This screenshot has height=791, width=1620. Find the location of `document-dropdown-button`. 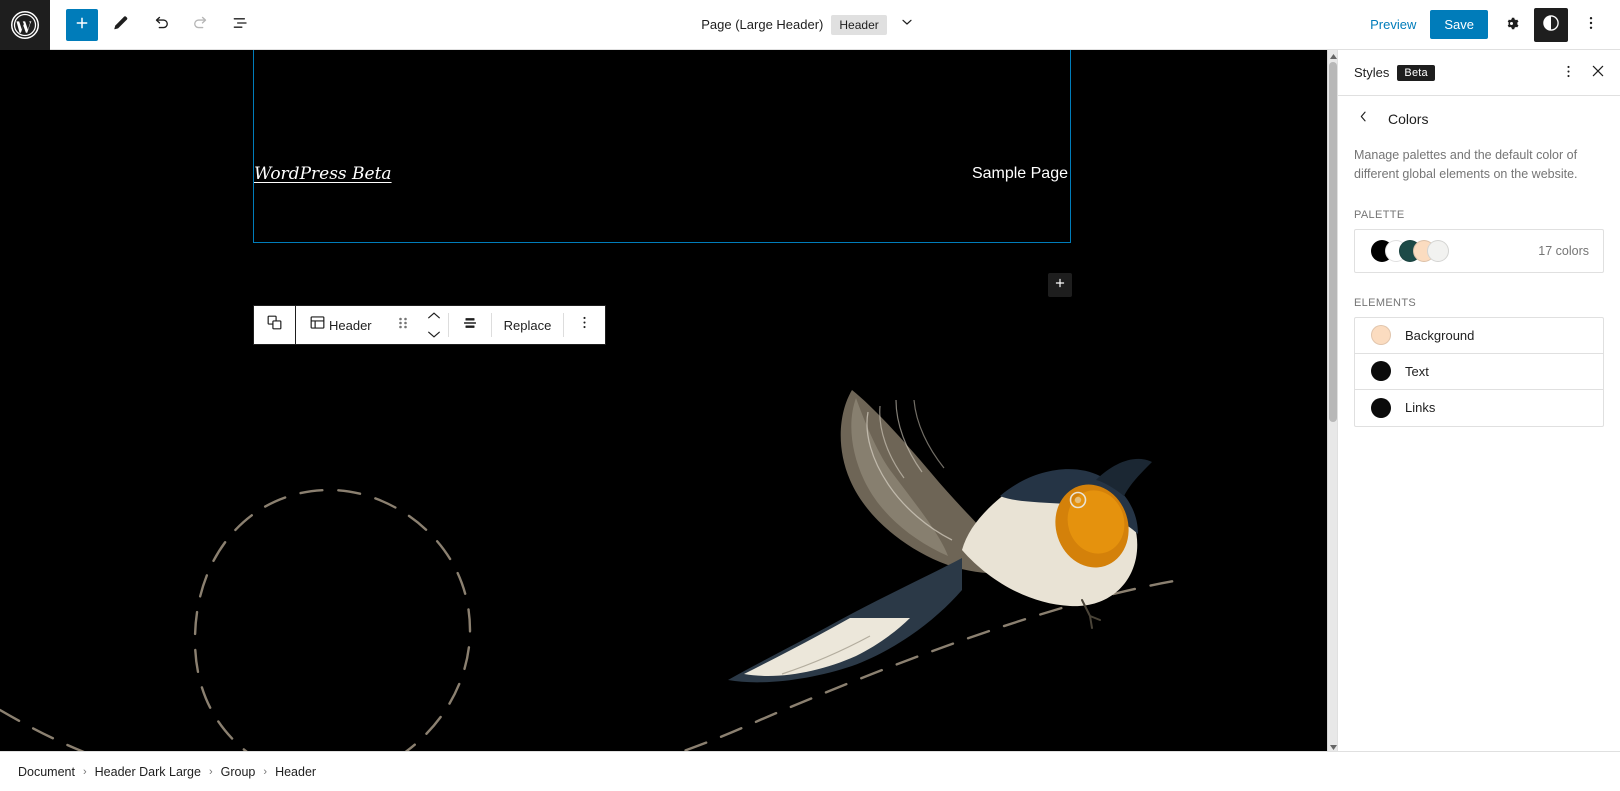

document-dropdown-button is located at coordinates (907, 24).